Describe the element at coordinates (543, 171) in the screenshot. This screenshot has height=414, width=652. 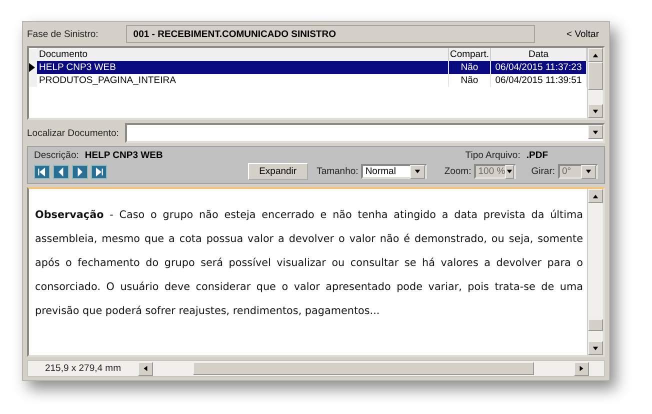
I see `rotate-label: Girar:` at that location.